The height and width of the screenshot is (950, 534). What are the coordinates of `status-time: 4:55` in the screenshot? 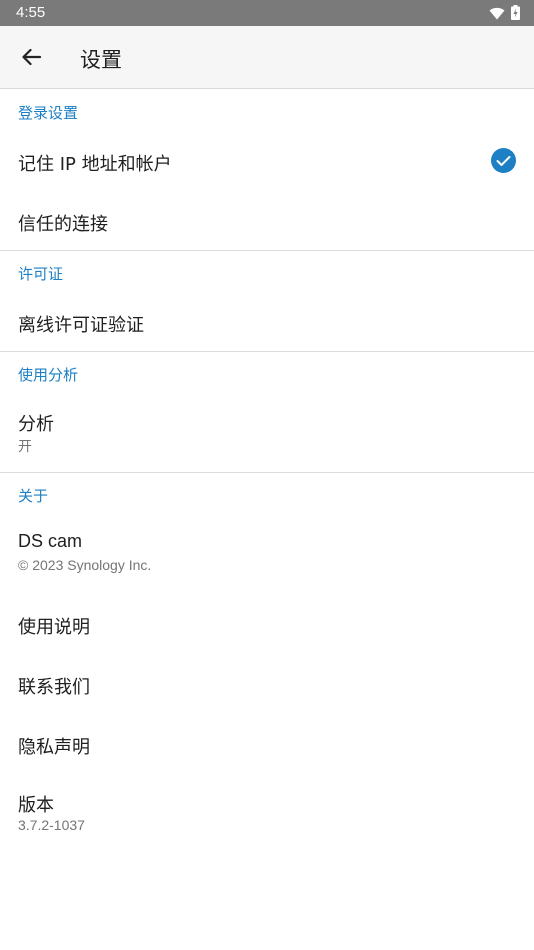 It's located at (31, 12).